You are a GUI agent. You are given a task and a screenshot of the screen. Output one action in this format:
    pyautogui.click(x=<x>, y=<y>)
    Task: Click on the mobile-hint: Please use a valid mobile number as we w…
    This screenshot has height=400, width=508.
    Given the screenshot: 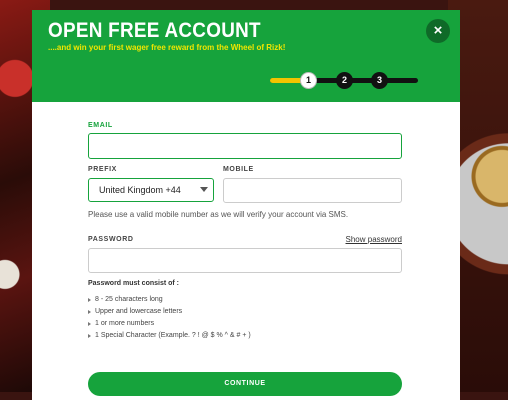 What is the action you would take?
    pyautogui.click(x=218, y=214)
    